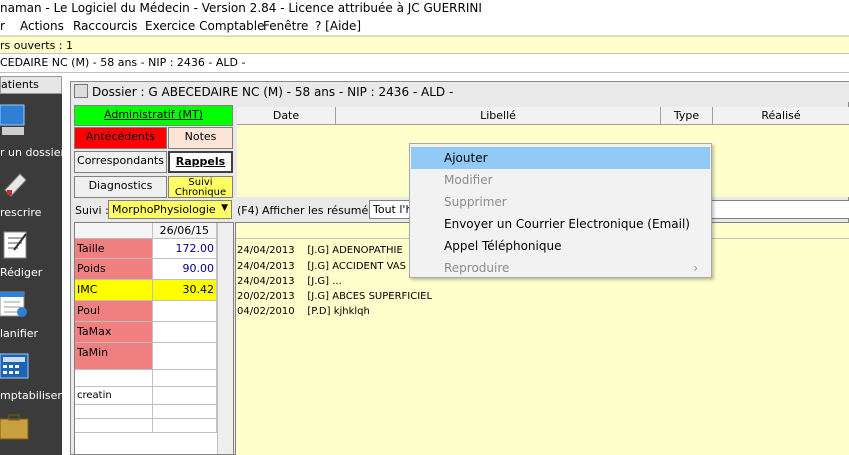 This screenshot has width=849, height=455. I want to click on tab-notes: Notes, so click(200, 138).